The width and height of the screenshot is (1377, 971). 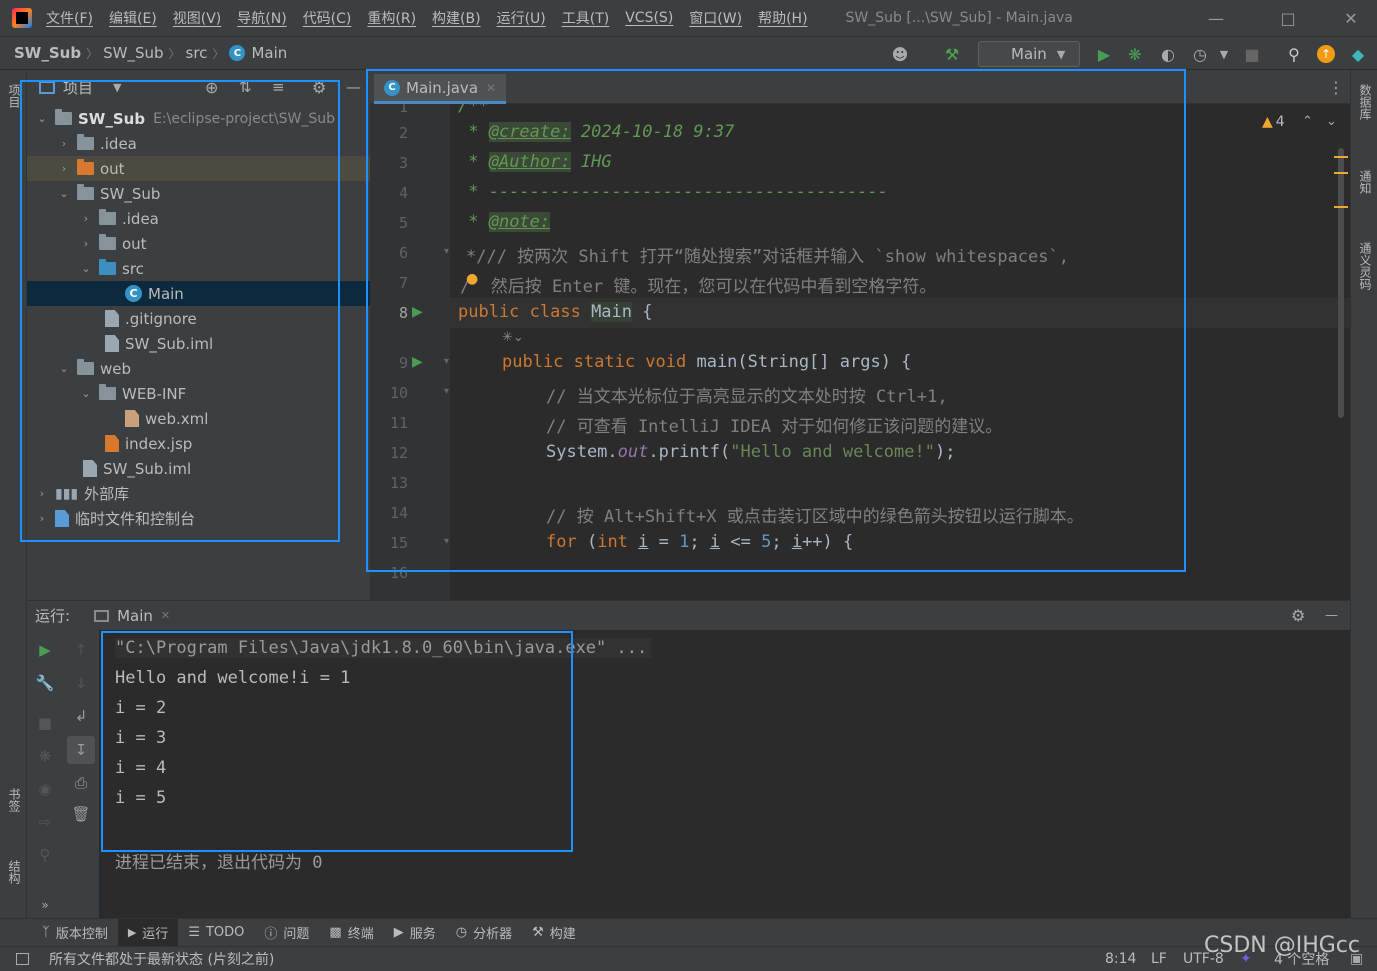 What do you see at coordinates (198, 493) in the screenshot?
I see `tree-item-external-libraries: › ▮▮▮ 外部库` at bounding box center [198, 493].